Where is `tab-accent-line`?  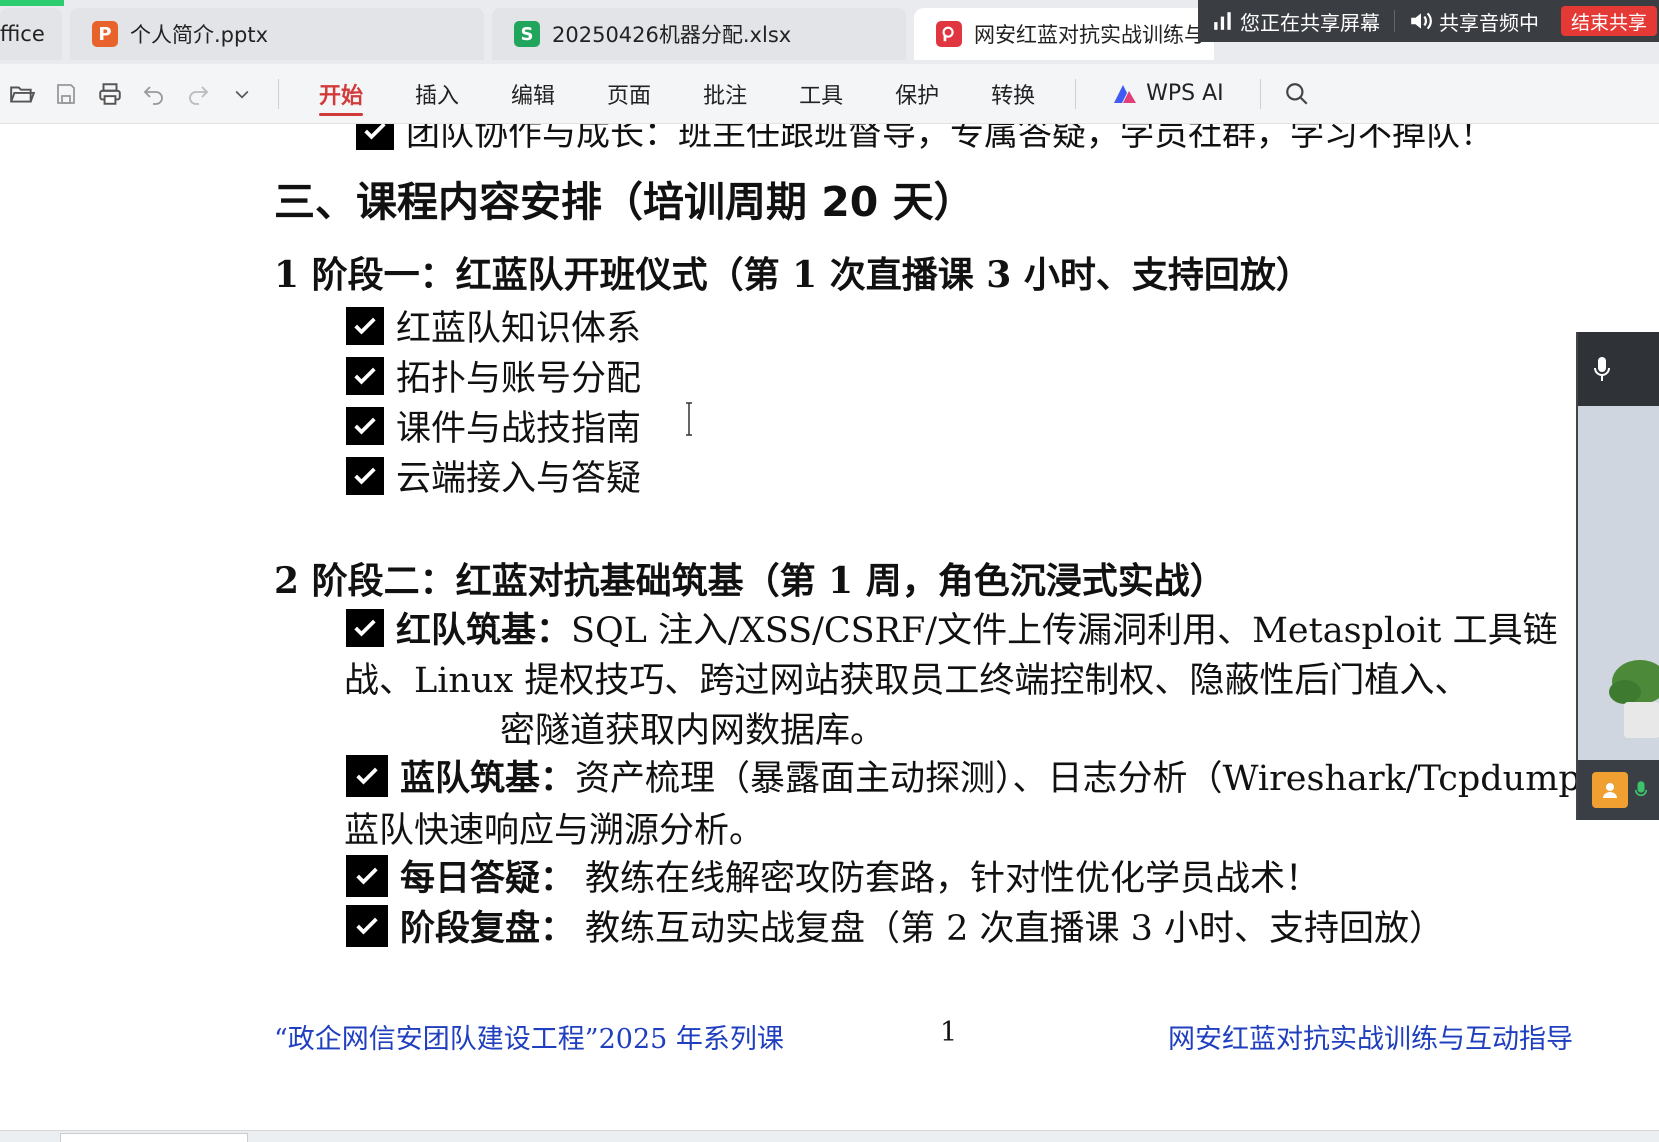 tab-accent-line is located at coordinates (32, 3).